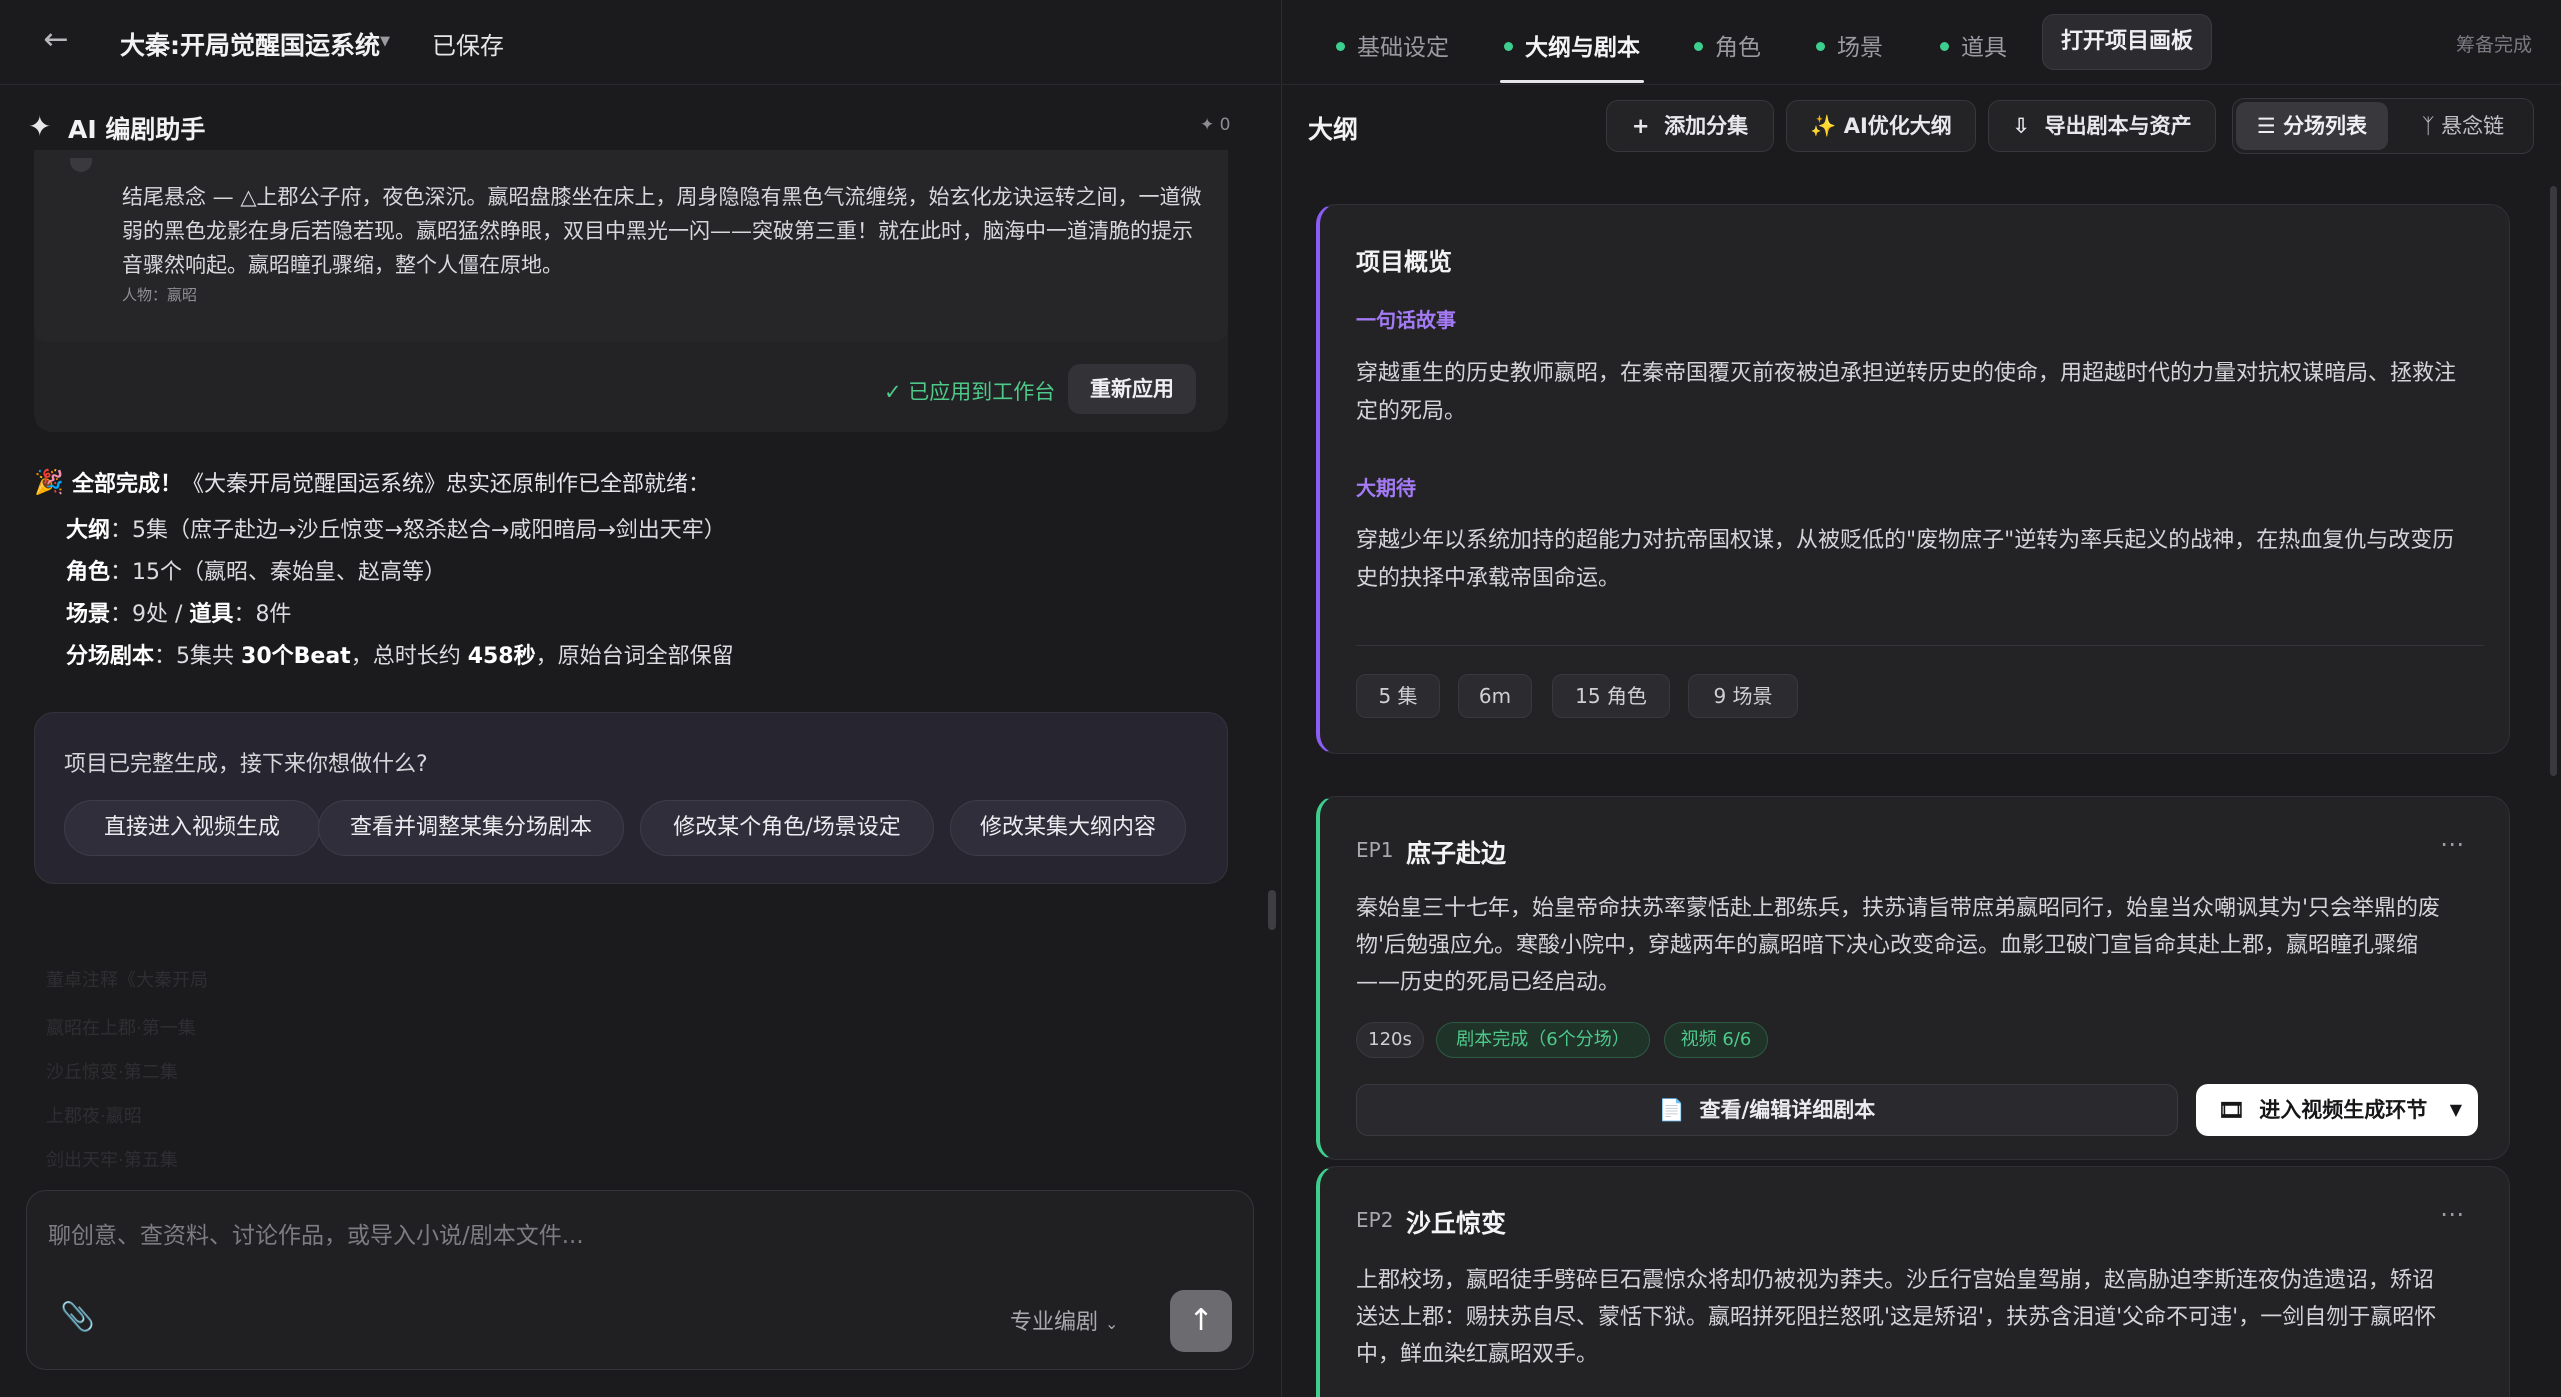  What do you see at coordinates (127, 484) in the screenshot?
I see `completion-bold: 全部完成！` at bounding box center [127, 484].